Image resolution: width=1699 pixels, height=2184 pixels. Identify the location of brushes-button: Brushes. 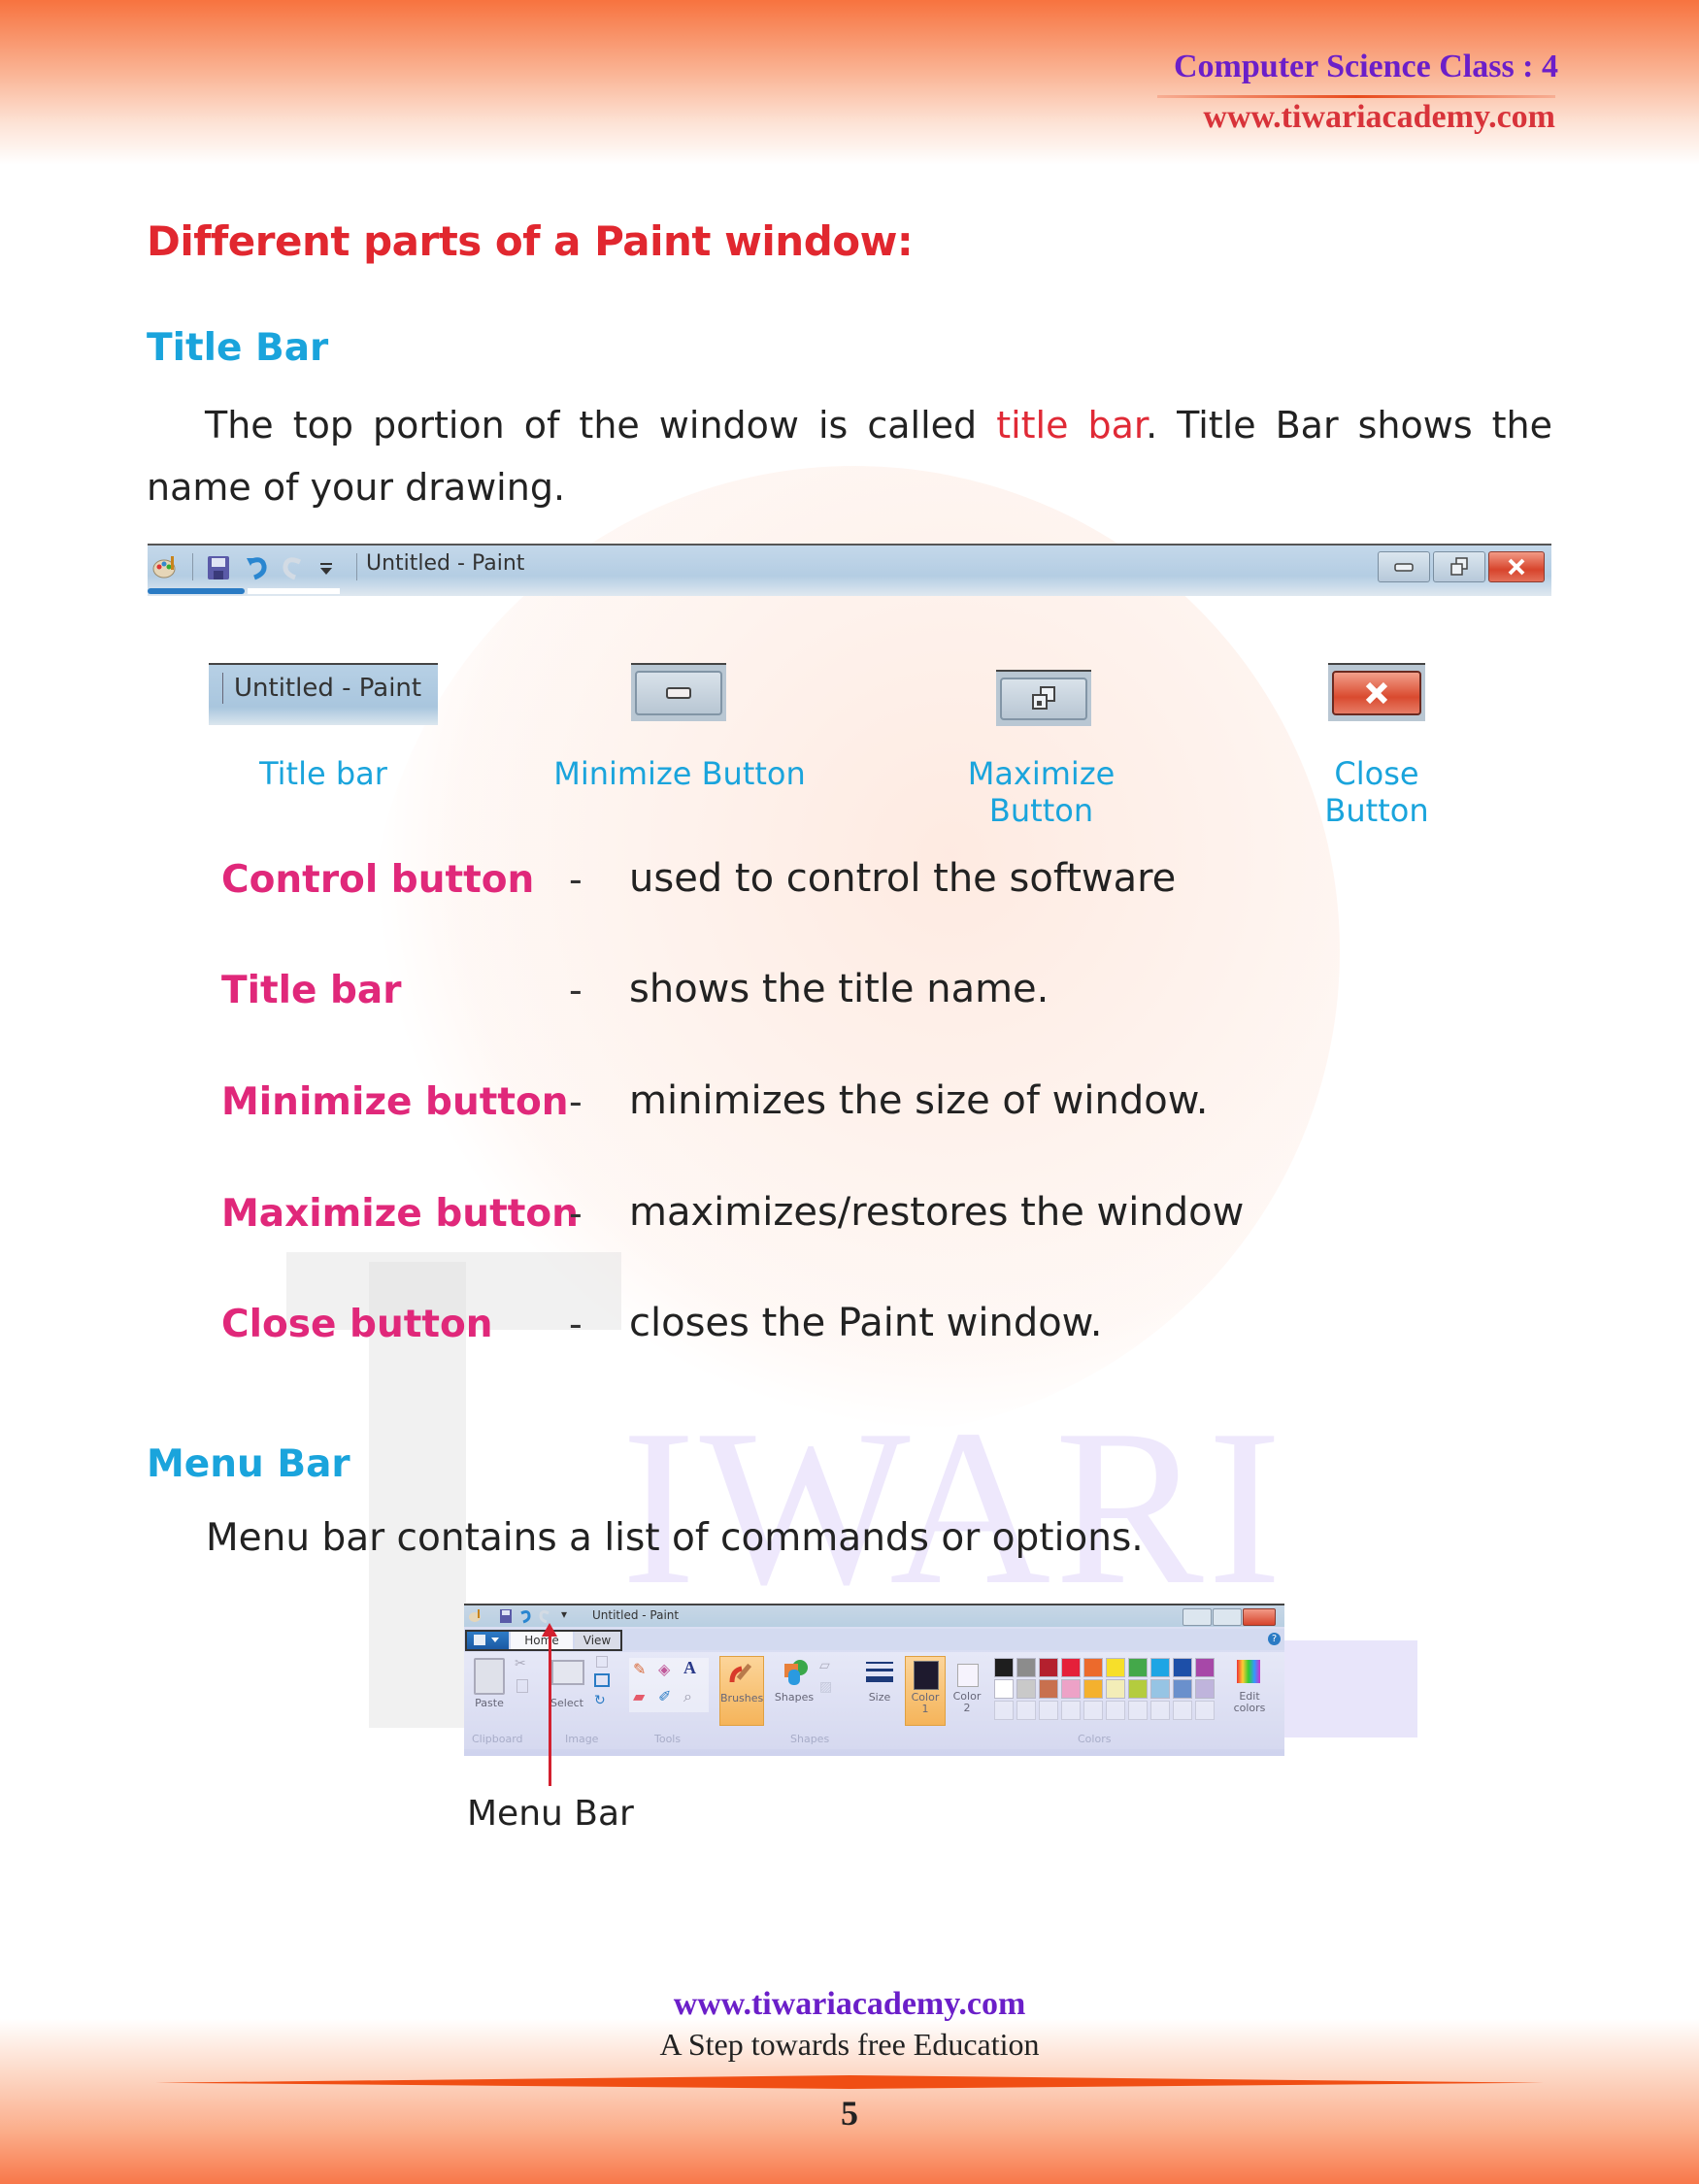
(741, 1691).